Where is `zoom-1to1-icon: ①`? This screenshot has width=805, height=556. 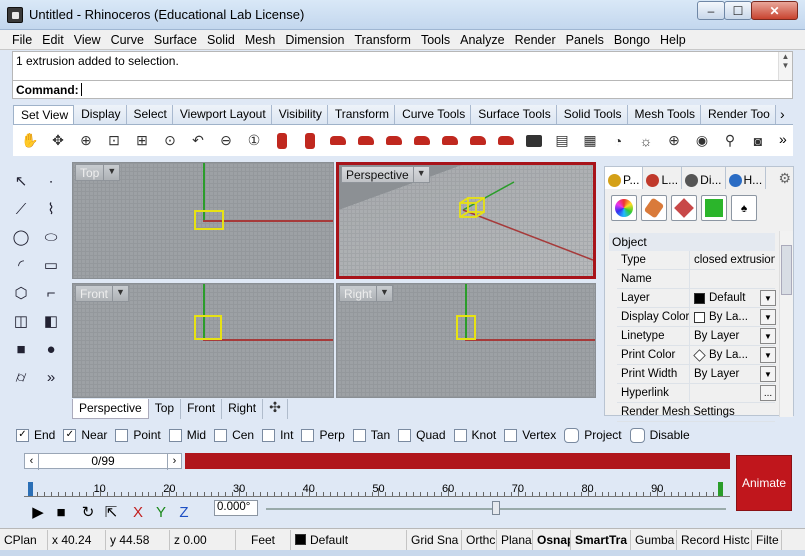
zoom-1to1-icon: ① is located at coordinates (254, 141).